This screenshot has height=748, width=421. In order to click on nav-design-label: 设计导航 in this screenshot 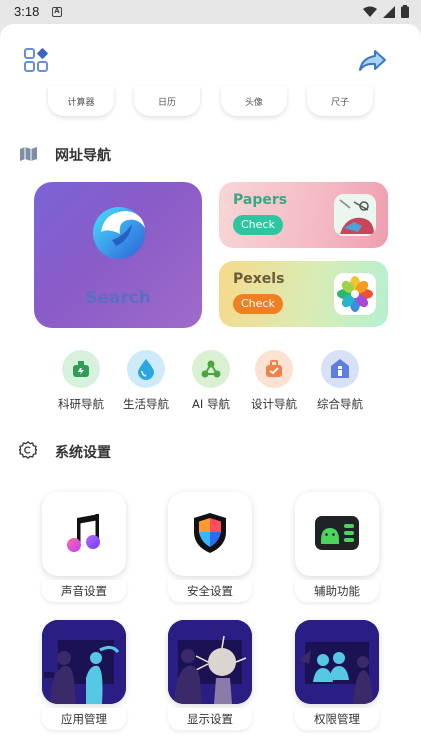, I will do `click(274, 404)`.